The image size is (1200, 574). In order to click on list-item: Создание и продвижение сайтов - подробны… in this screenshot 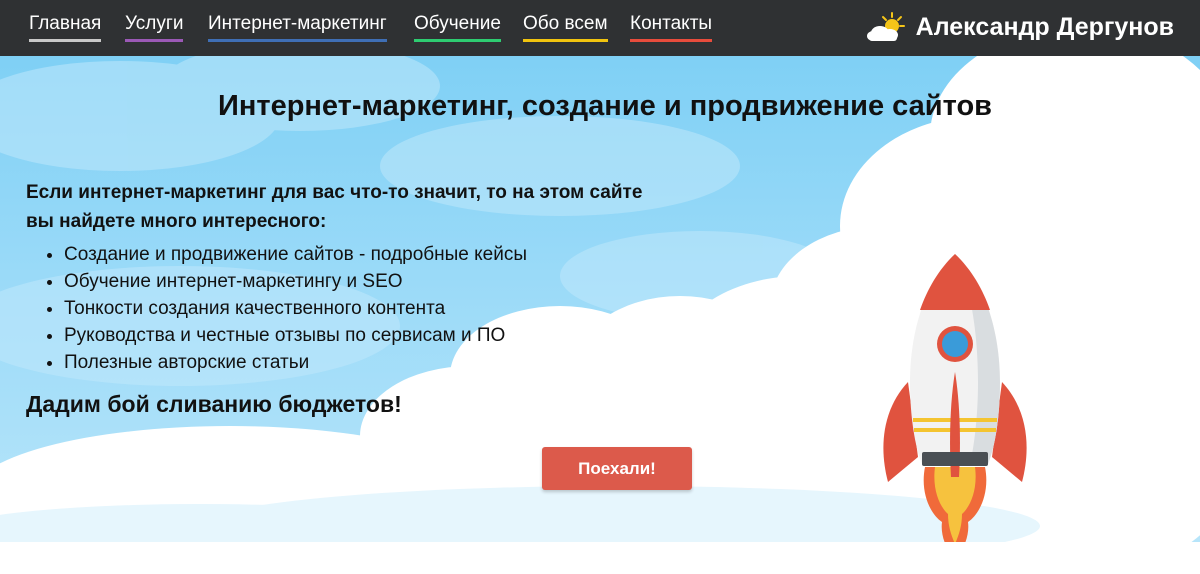, I will do `click(295, 254)`.